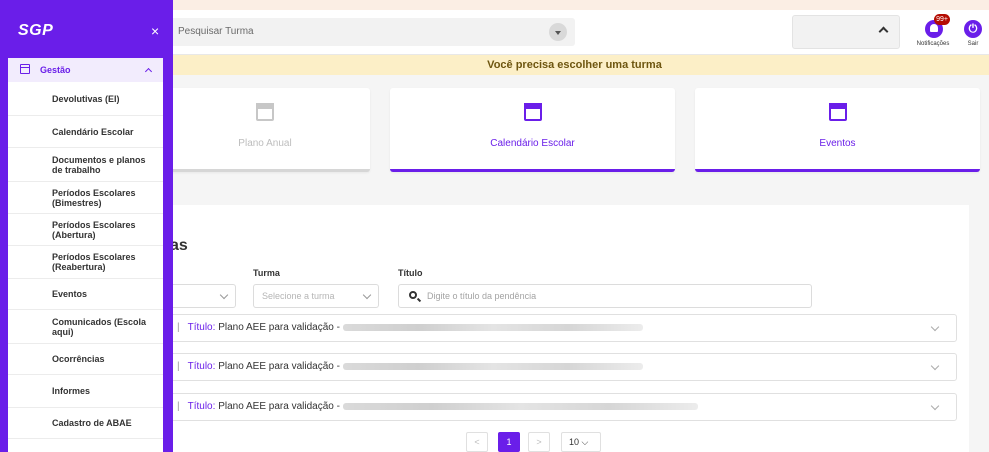 This screenshot has width=989, height=452. What do you see at coordinates (93, 131) in the screenshot?
I see `sidebar-item-label: Calendário Escolar` at bounding box center [93, 131].